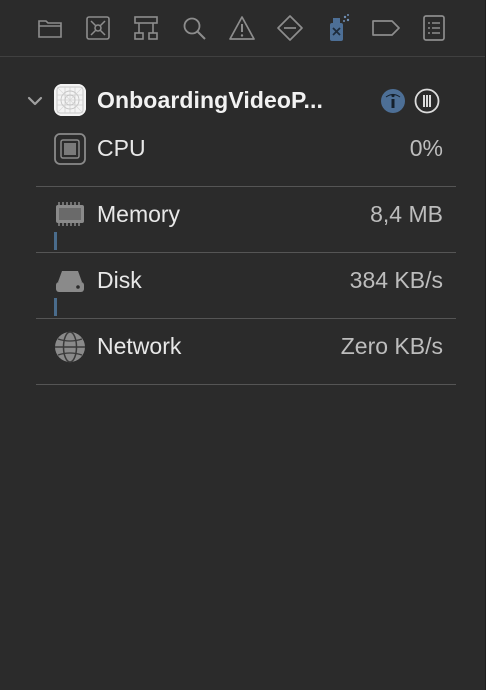  Describe the element at coordinates (70, 281) in the screenshot. I see `disk-drive-icon` at that location.